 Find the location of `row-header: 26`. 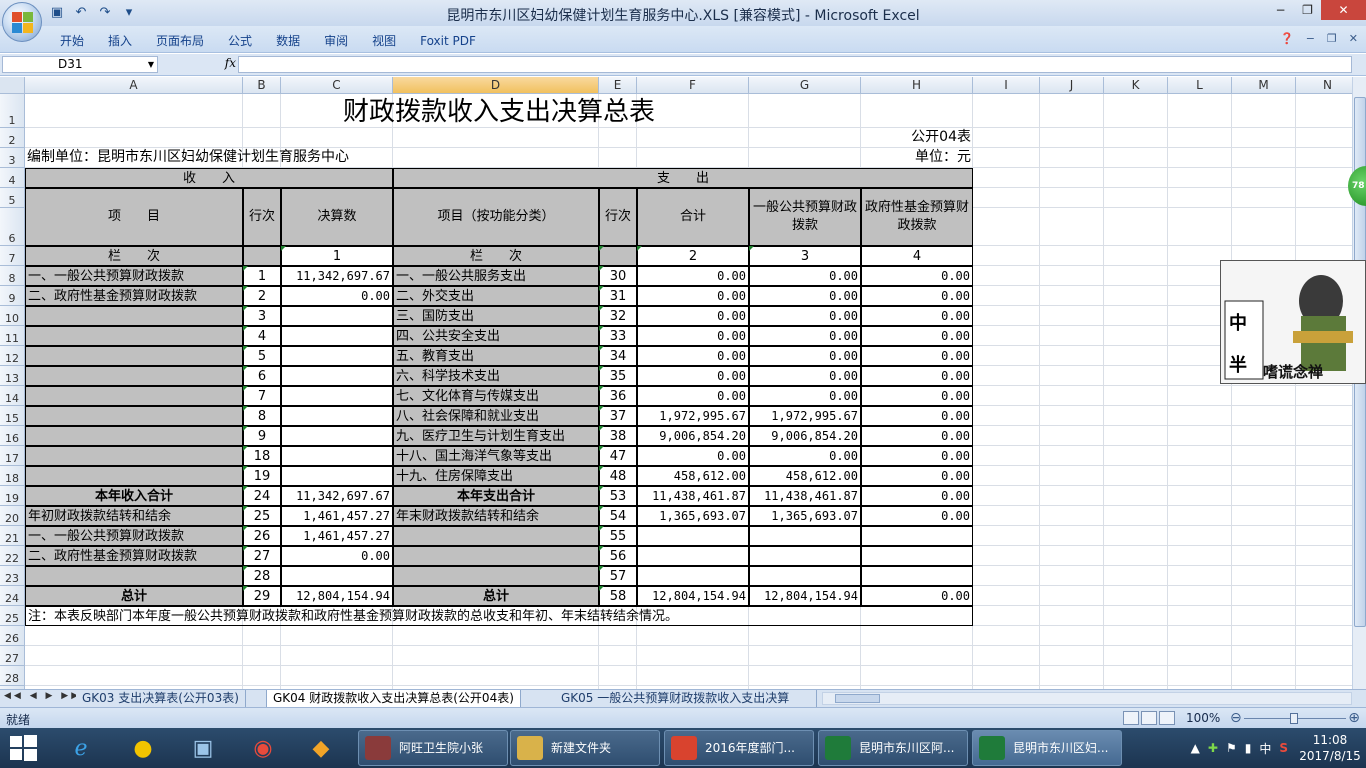

row-header: 26 is located at coordinates (12, 636).